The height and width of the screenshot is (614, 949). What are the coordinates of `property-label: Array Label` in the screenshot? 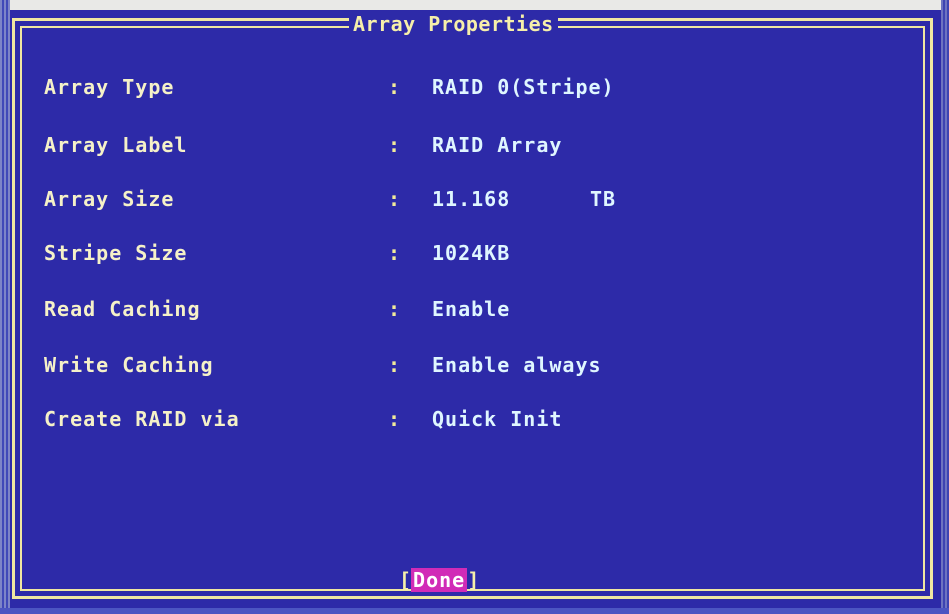 It's located at (116, 145).